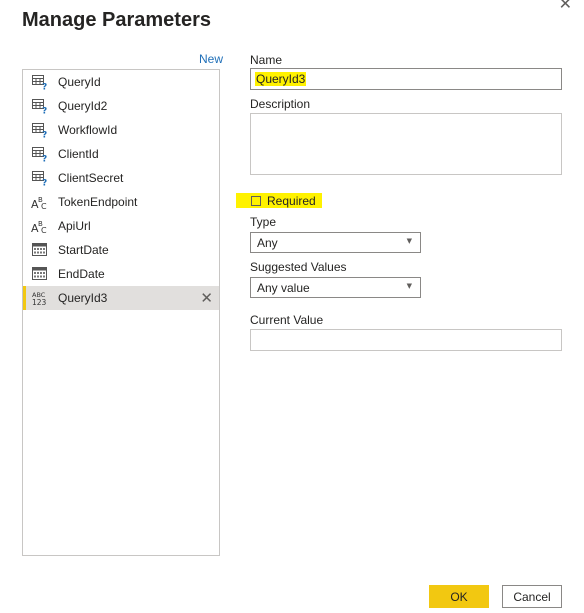 The image size is (584, 613). What do you see at coordinates (406, 144) in the screenshot?
I see `description-field` at bounding box center [406, 144].